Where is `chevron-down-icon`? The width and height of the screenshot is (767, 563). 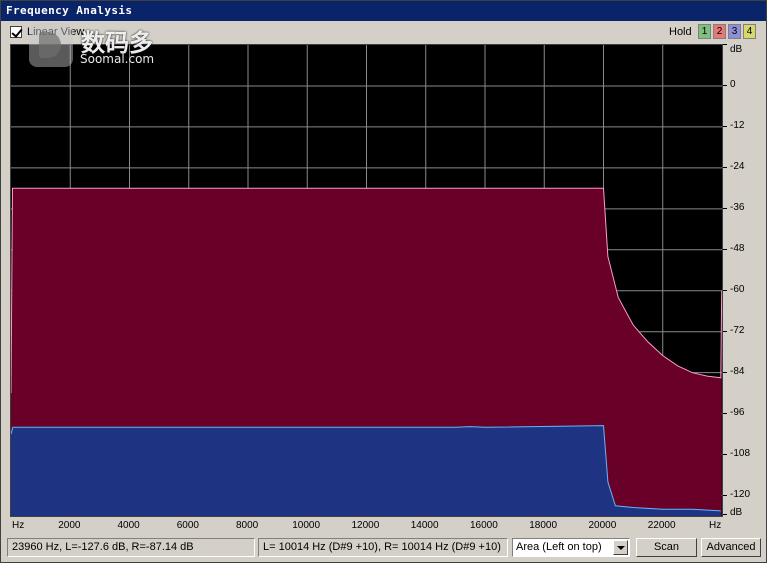
chevron-down-icon is located at coordinates (620, 547).